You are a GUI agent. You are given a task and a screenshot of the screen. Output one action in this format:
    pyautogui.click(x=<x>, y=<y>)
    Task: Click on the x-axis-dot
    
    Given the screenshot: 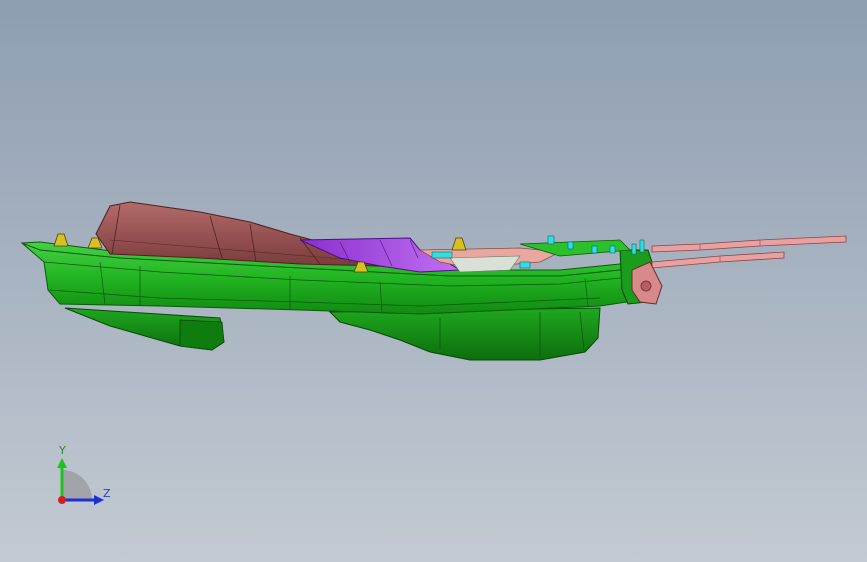 What is the action you would take?
    pyautogui.click(x=62, y=500)
    